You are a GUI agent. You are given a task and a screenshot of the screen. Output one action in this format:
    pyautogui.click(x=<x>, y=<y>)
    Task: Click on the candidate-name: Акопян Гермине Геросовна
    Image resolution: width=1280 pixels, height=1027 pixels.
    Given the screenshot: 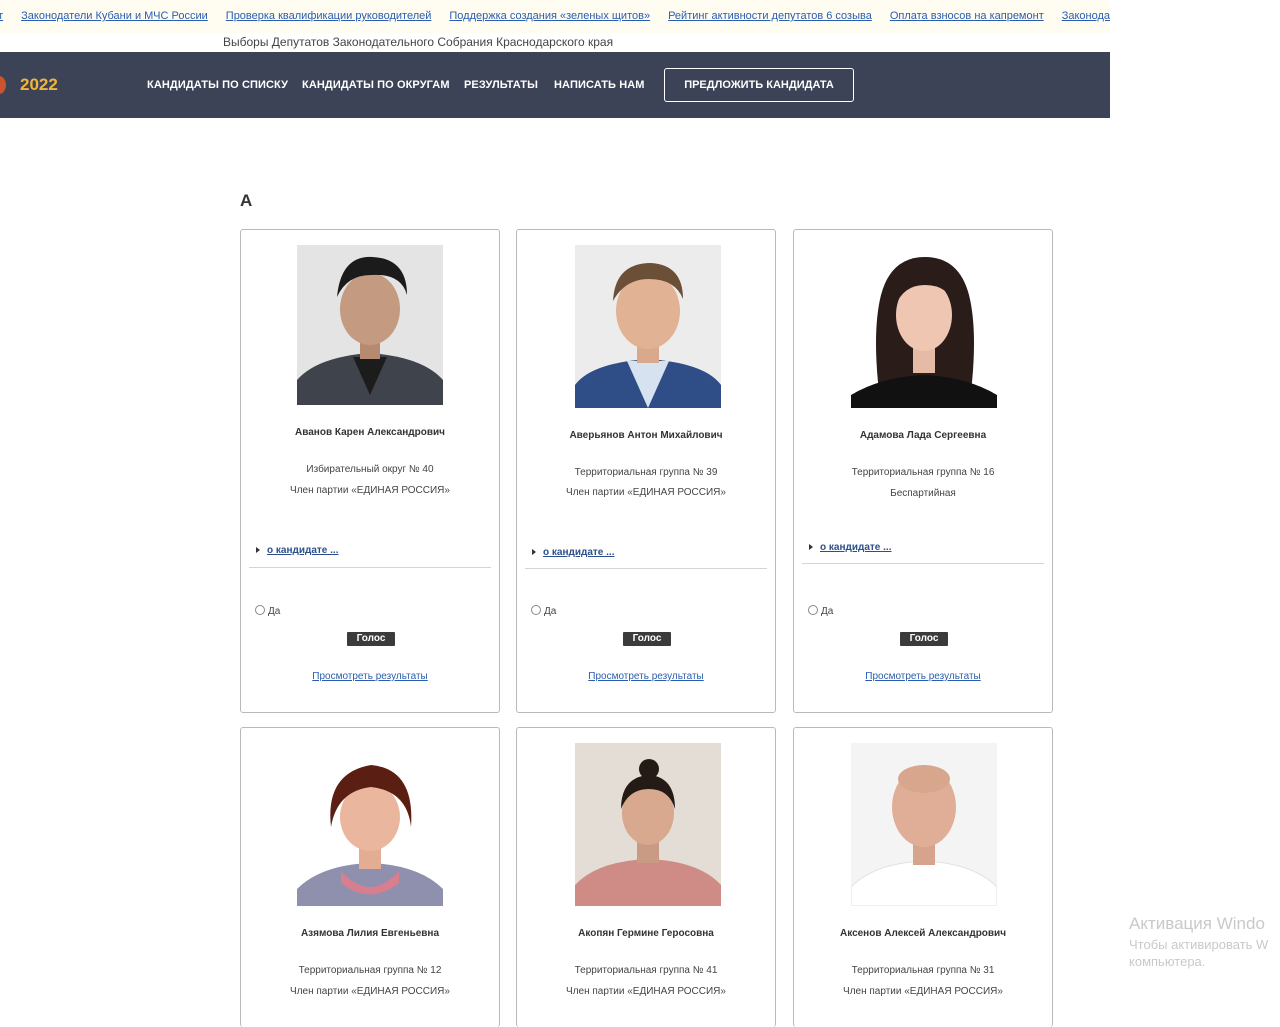 What is the action you would take?
    pyautogui.click(x=646, y=933)
    